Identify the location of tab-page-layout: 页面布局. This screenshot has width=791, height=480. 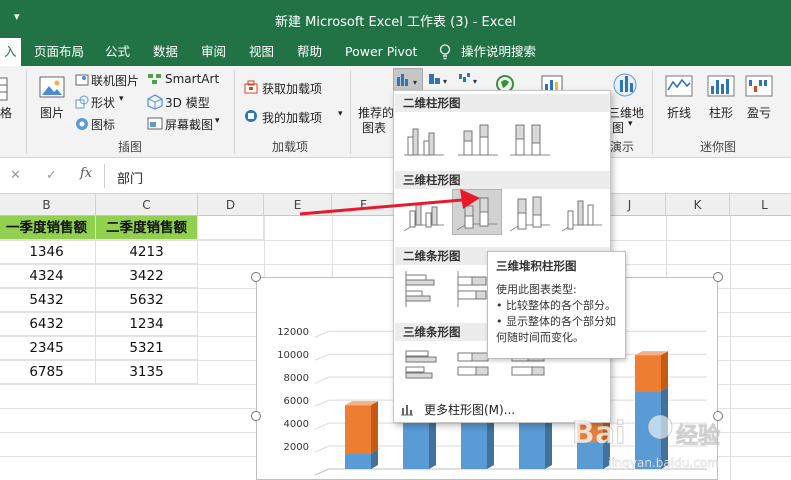
(59, 52).